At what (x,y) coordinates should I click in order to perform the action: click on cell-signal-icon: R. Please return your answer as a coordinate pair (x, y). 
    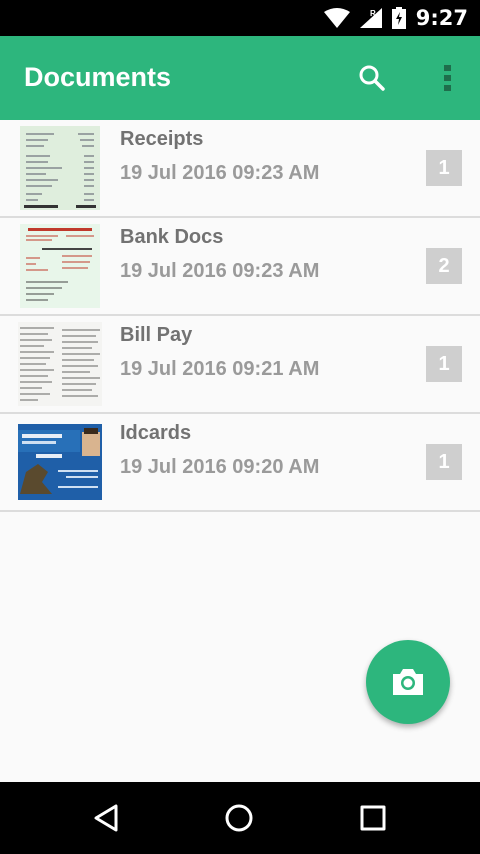
    Looking at the image, I should click on (370, 18).